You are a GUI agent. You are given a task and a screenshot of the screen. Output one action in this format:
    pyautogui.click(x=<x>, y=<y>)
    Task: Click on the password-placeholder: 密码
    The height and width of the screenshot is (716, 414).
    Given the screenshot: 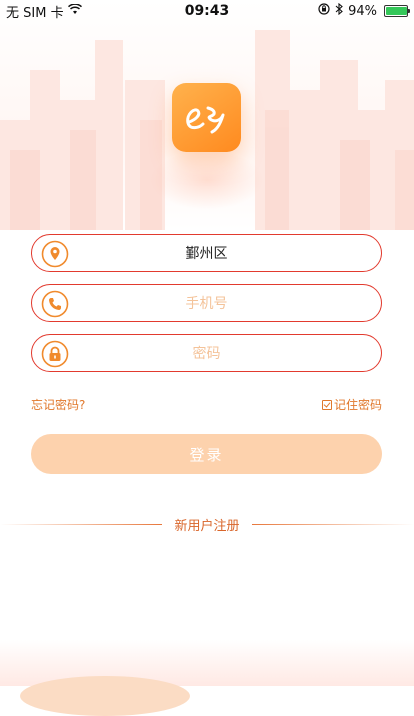 What is the action you would take?
    pyautogui.click(x=206, y=354)
    